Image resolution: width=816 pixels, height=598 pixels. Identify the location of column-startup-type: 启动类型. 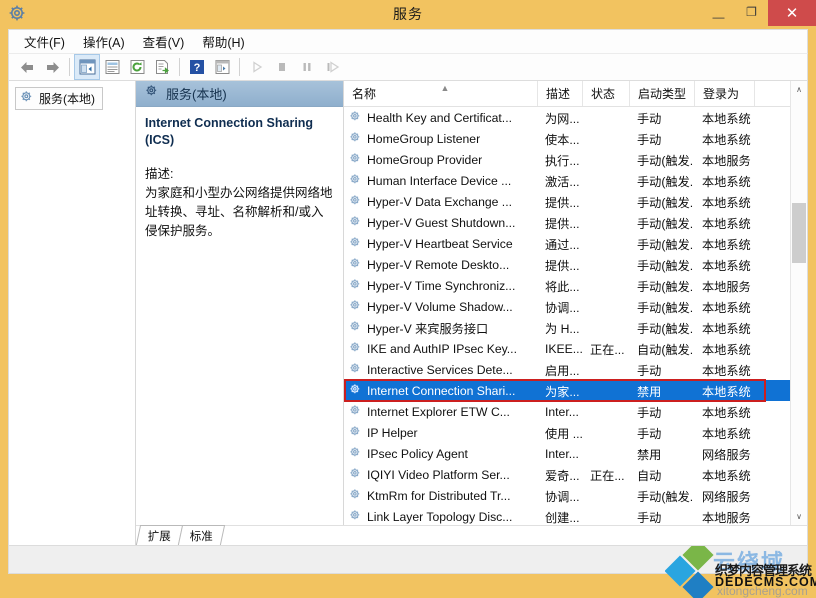
(661, 93).